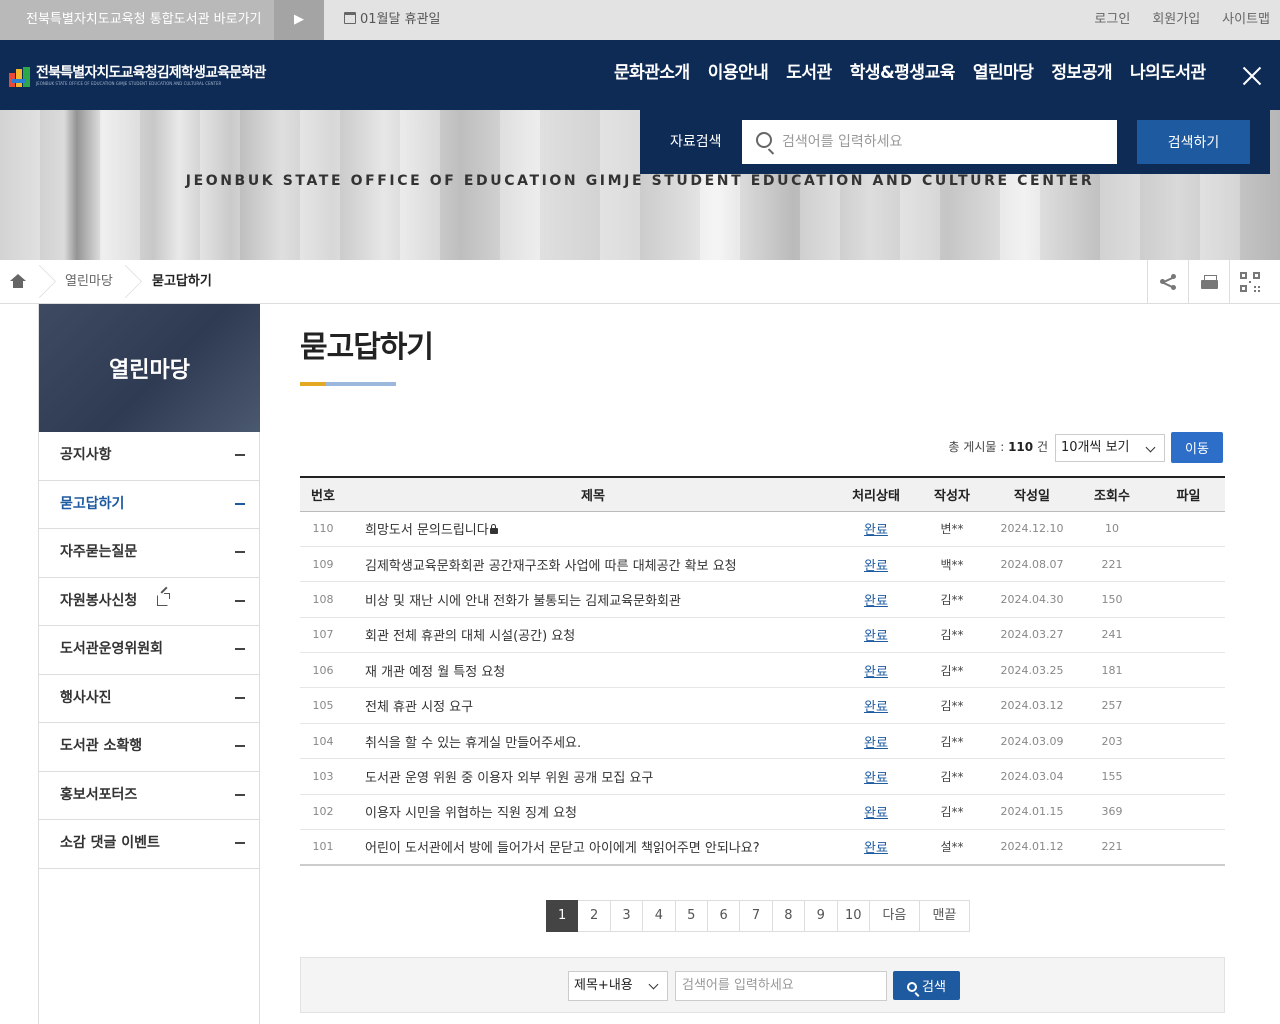 The image size is (1280, 1024). I want to click on page-3: 3, so click(627, 916).